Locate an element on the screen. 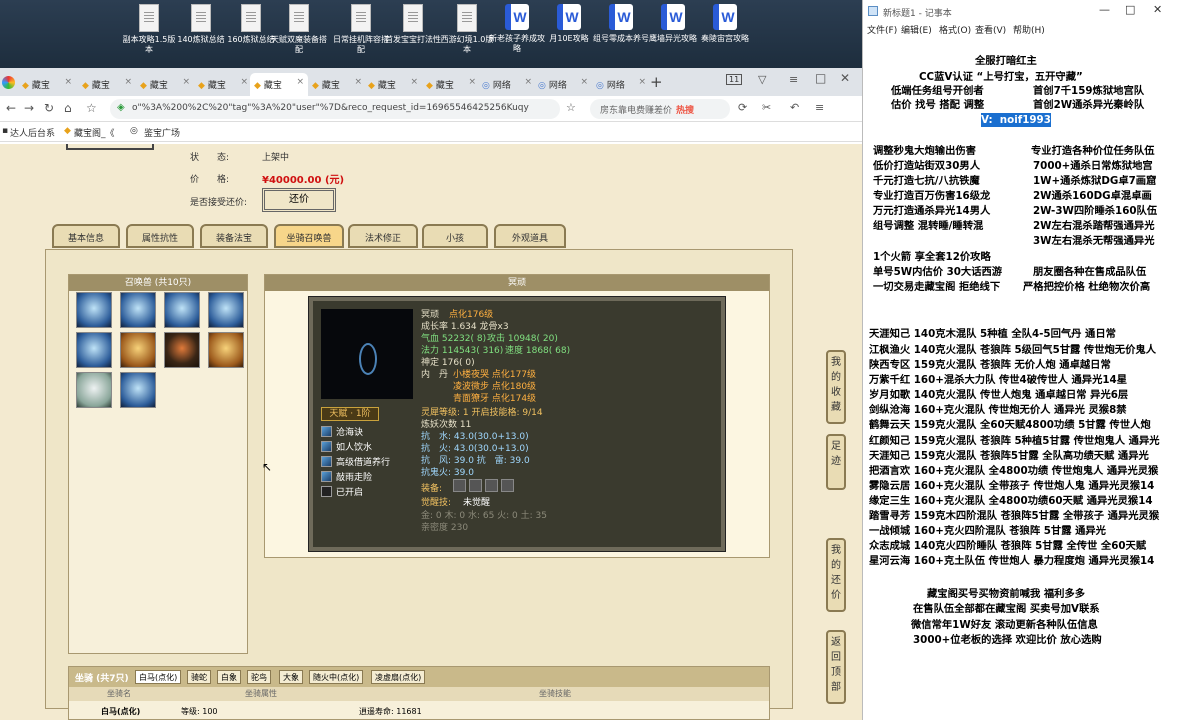 This screenshot has width=1178, height=720. new-tab-icon: + is located at coordinates (656, 82).